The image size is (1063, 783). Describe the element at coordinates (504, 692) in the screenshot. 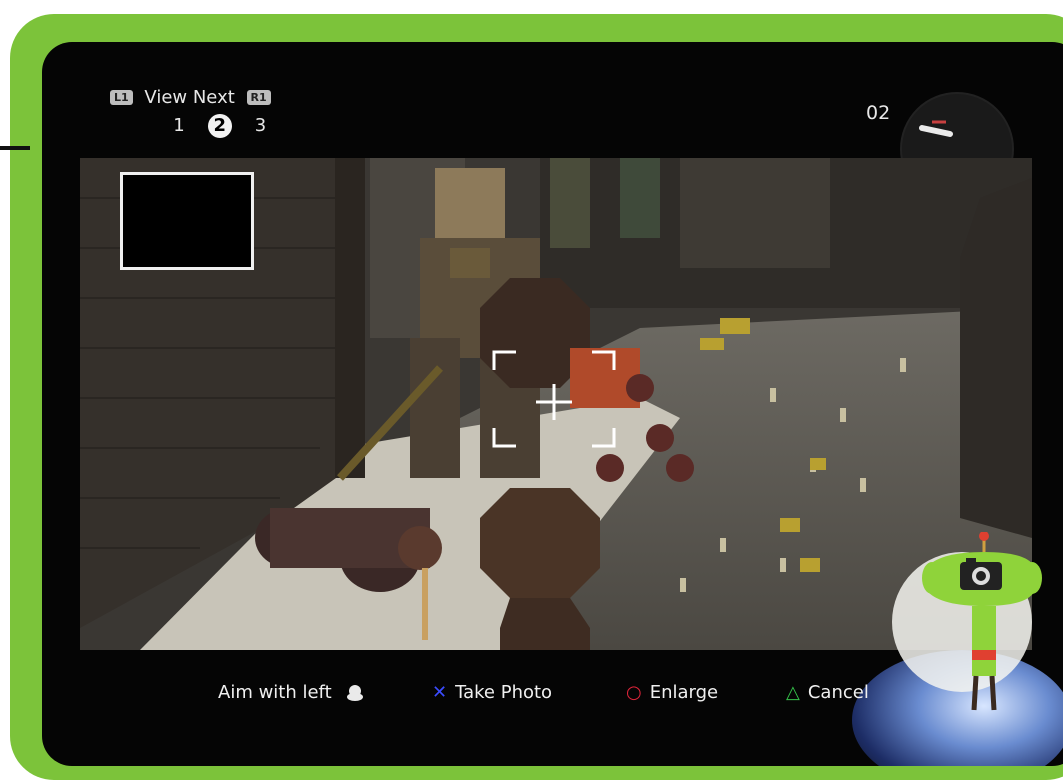

I see `take-photo-label: Take Photo` at that location.